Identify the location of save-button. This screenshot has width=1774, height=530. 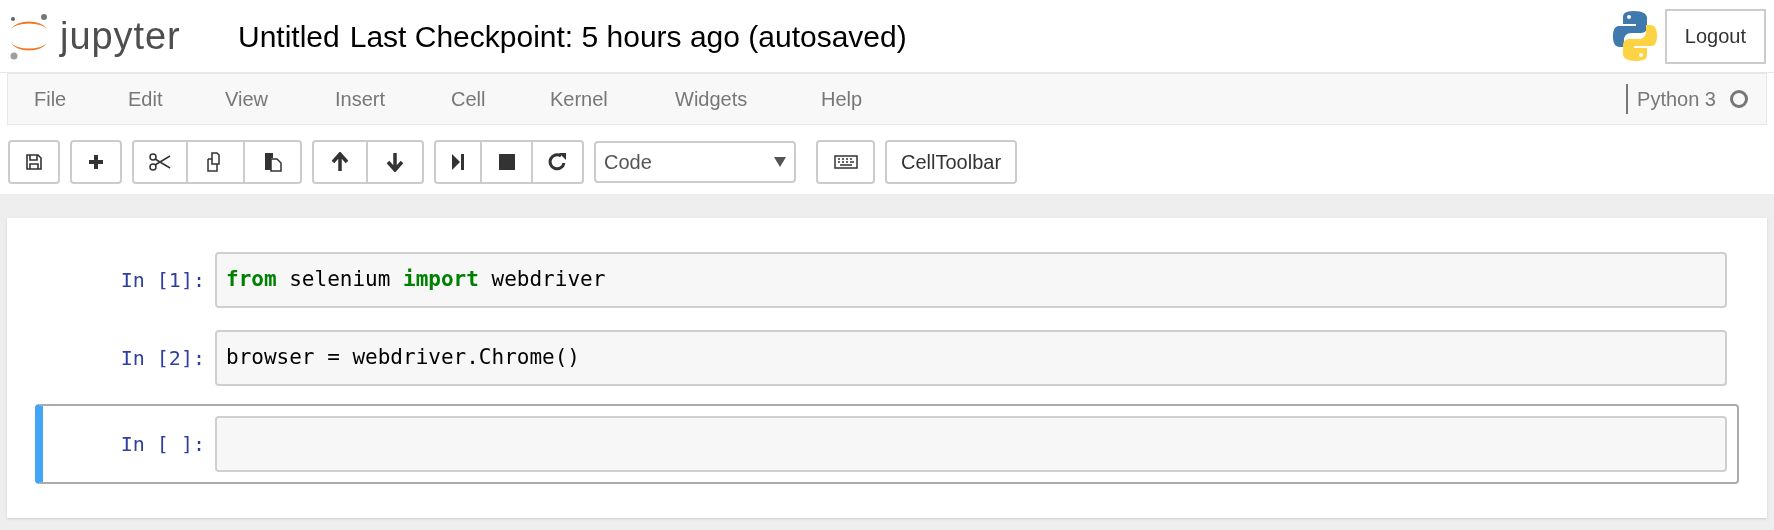
(34, 162).